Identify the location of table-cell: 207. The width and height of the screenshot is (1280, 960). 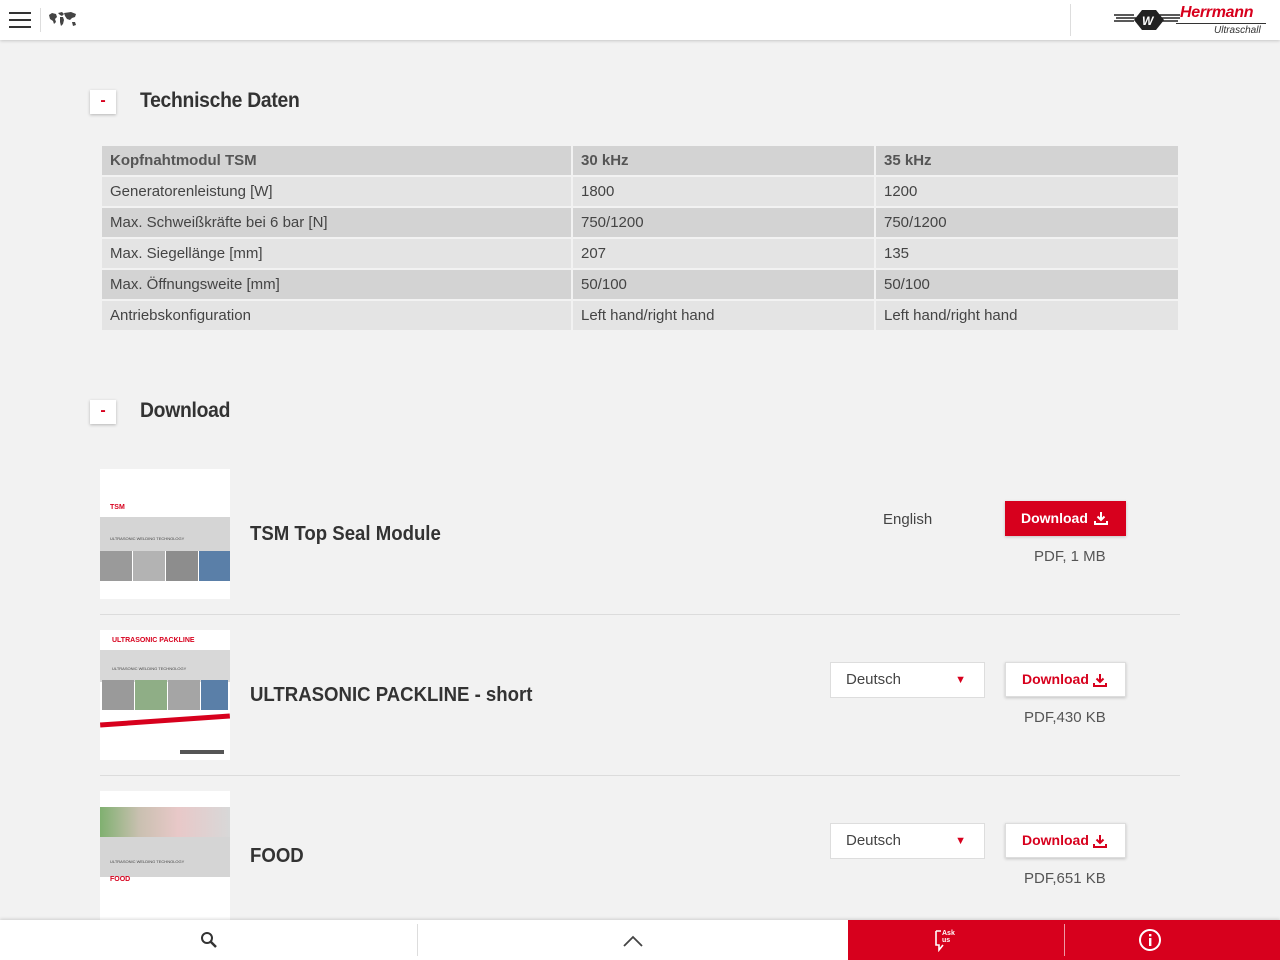
(723, 253).